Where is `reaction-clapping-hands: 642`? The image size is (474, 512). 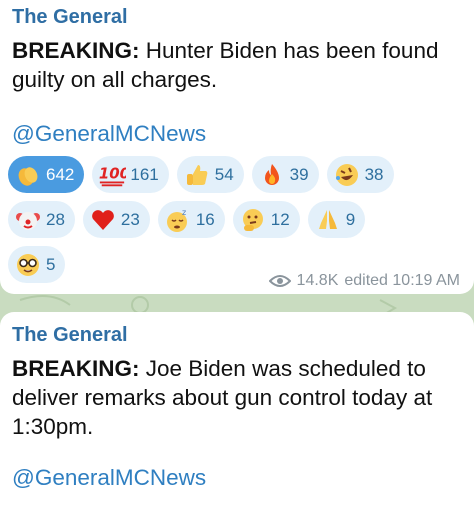 reaction-clapping-hands: 642 is located at coordinates (46, 174).